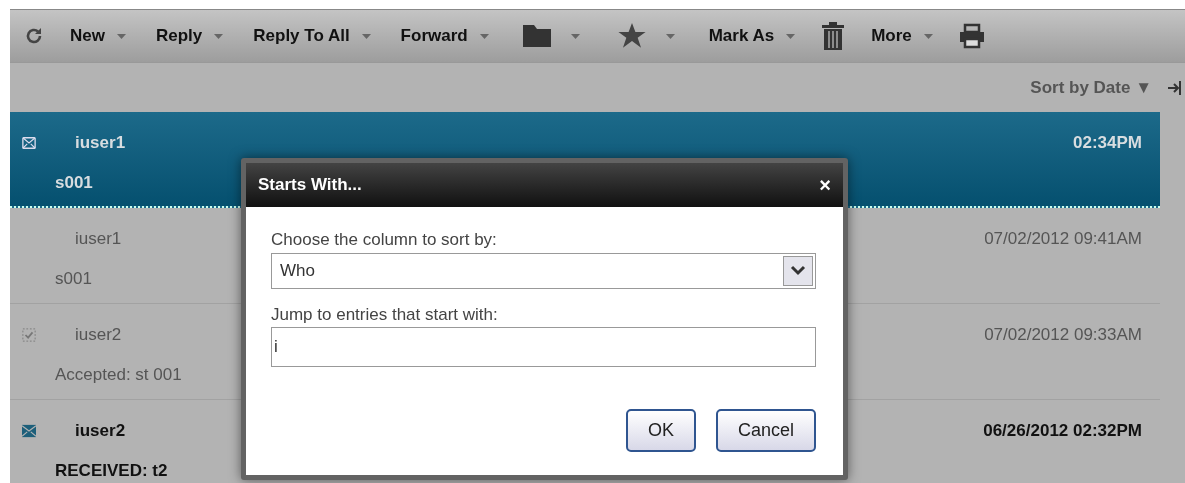  What do you see at coordinates (1062, 431) in the screenshot?
I see `message-date: 06/26/2012 02:32PM` at bounding box center [1062, 431].